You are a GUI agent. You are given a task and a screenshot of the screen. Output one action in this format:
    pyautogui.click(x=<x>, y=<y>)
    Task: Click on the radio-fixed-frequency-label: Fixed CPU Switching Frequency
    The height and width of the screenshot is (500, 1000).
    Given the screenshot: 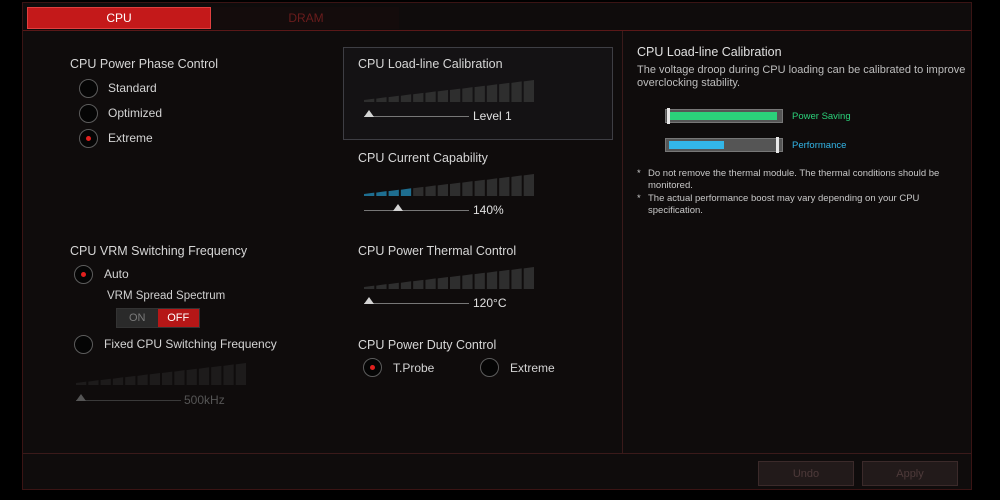 What is the action you would take?
    pyautogui.click(x=190, y=344)
    